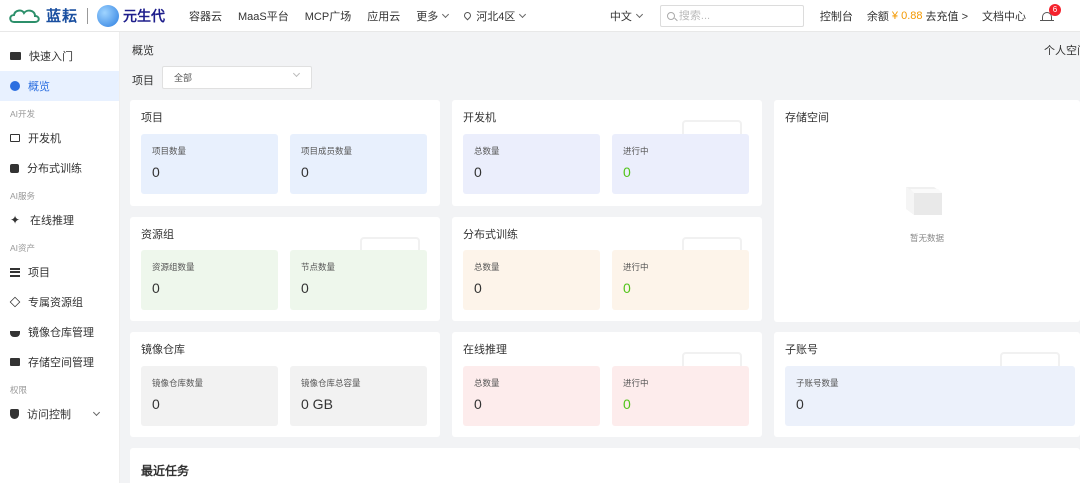 The width and height of the screenshot is (1080, 483). I want to click on book-icon, so click(15, 56).